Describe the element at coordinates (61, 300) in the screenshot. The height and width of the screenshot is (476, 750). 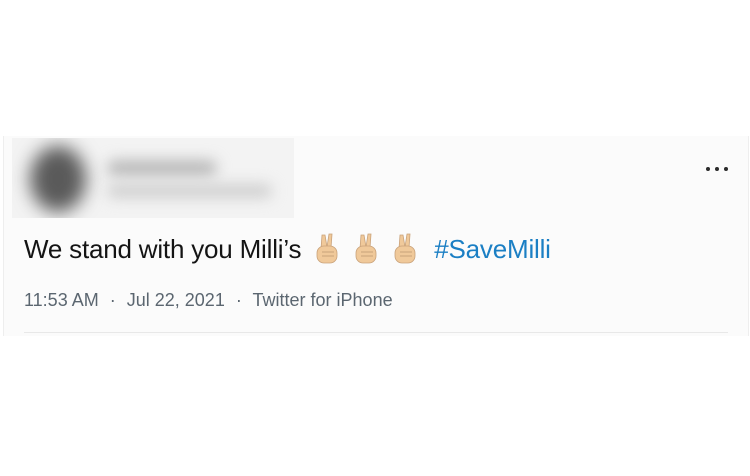
I see `tweet-time: 11:53 AM` at that location.